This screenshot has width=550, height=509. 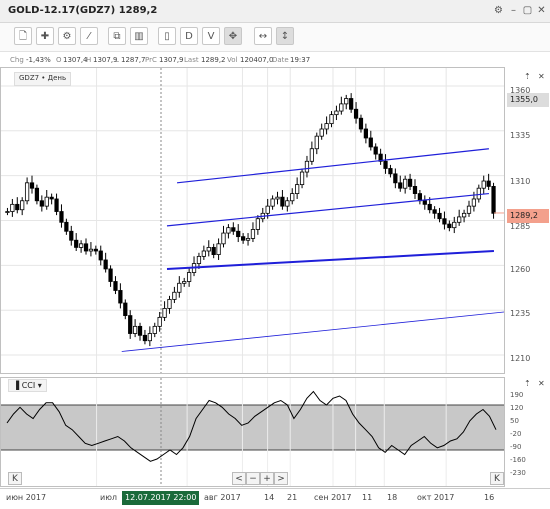 I want to click on settings-icon: ⚙, so click(x=67, y=36).